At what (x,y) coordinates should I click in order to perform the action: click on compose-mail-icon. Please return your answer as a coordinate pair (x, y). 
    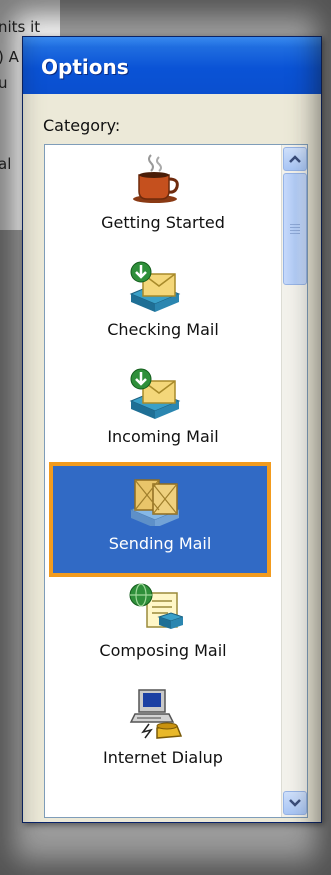
    Looking at the image, I should click on (156, 606).